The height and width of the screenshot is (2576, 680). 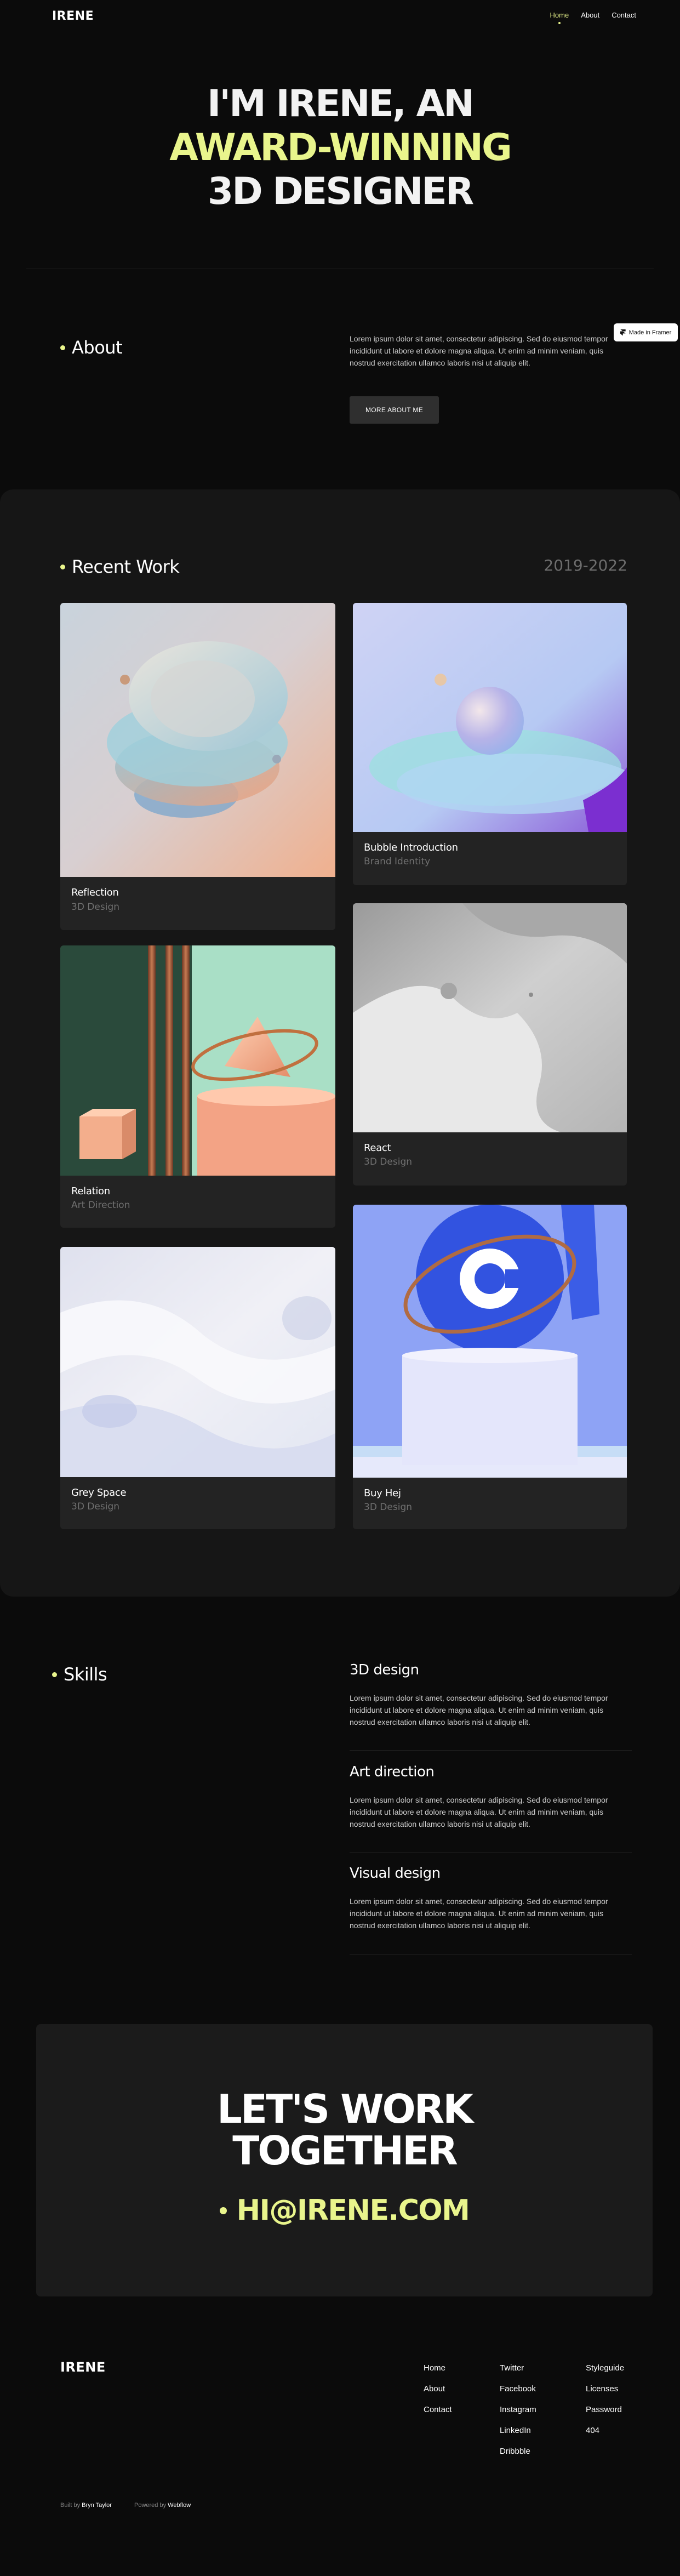 What do you see at coordinates (605, 2410) in the screenshot?
I see `footer-link-password: Password` at bounding box center [605, 2410].